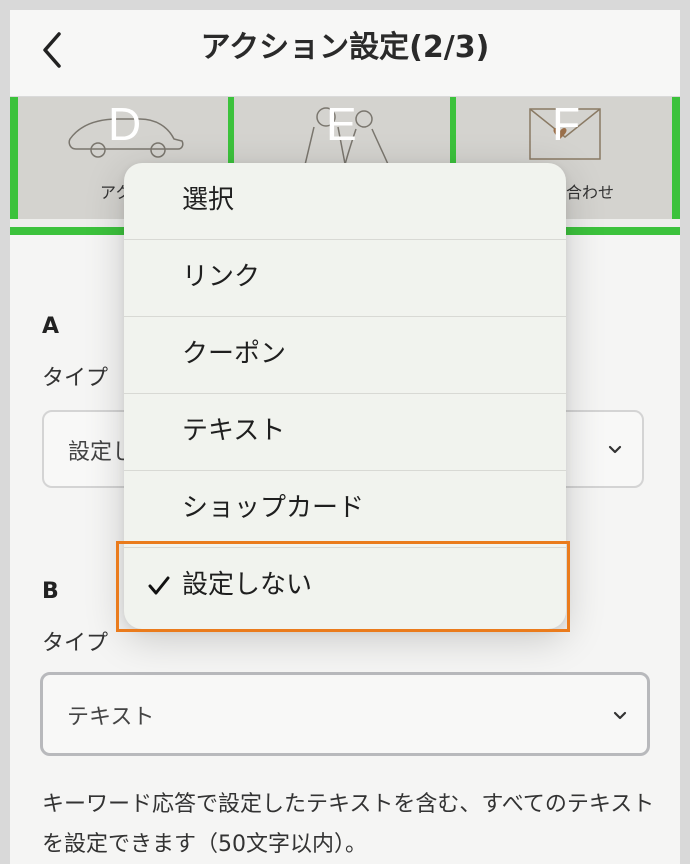 This screenshot has height=864, width=690. Describe the element at coordinates (75, 378) in the screenshot. I see `section-a-type-label: タイプ` at that location.